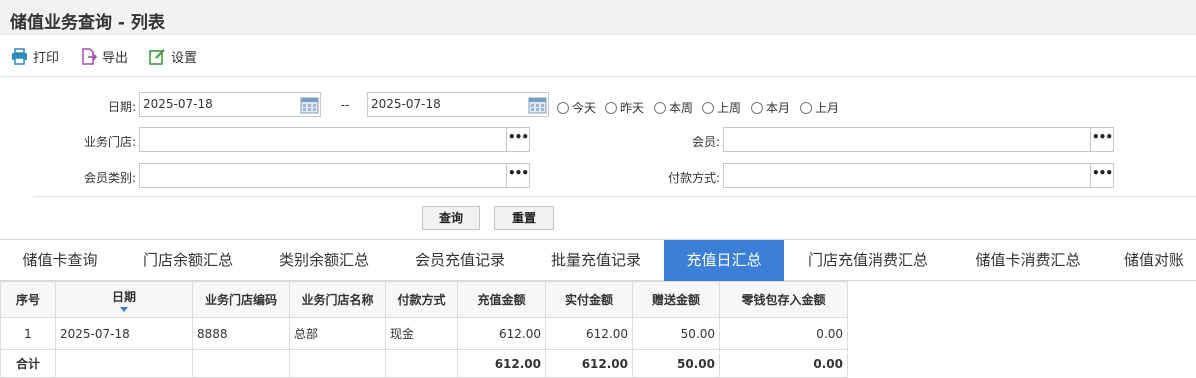 The height and width of the screenshot is (378, 1196). Describe the element at coordinates (334, 175) in the screenshot. I see `member-type-field: •••` at that location.